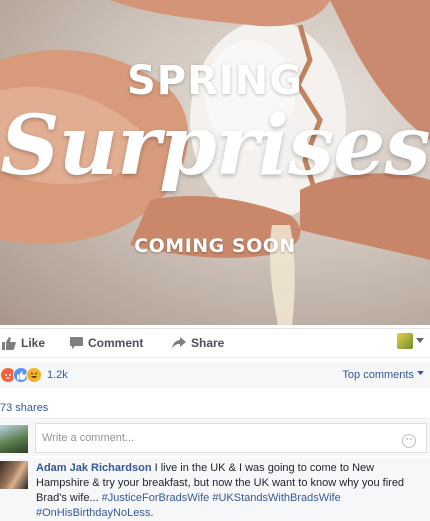  What do you see at coordinates (156, 498) in the screenshot?
I see `hashtag-link: #JusticeForBradsWife` at bounding box center [156, 498].